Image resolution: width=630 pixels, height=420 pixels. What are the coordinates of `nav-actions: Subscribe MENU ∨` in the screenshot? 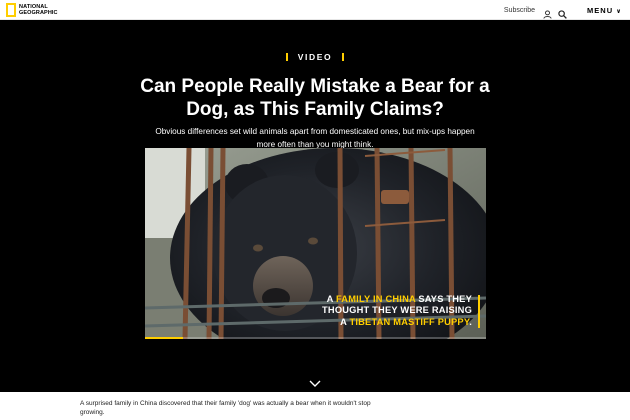 It's located at (563, 10).